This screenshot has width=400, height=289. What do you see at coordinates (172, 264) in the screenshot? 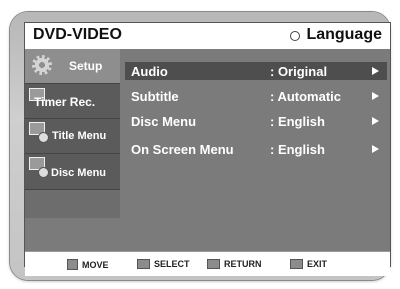
I see `guide-label: SELECT` at bounding box center [172, 264].